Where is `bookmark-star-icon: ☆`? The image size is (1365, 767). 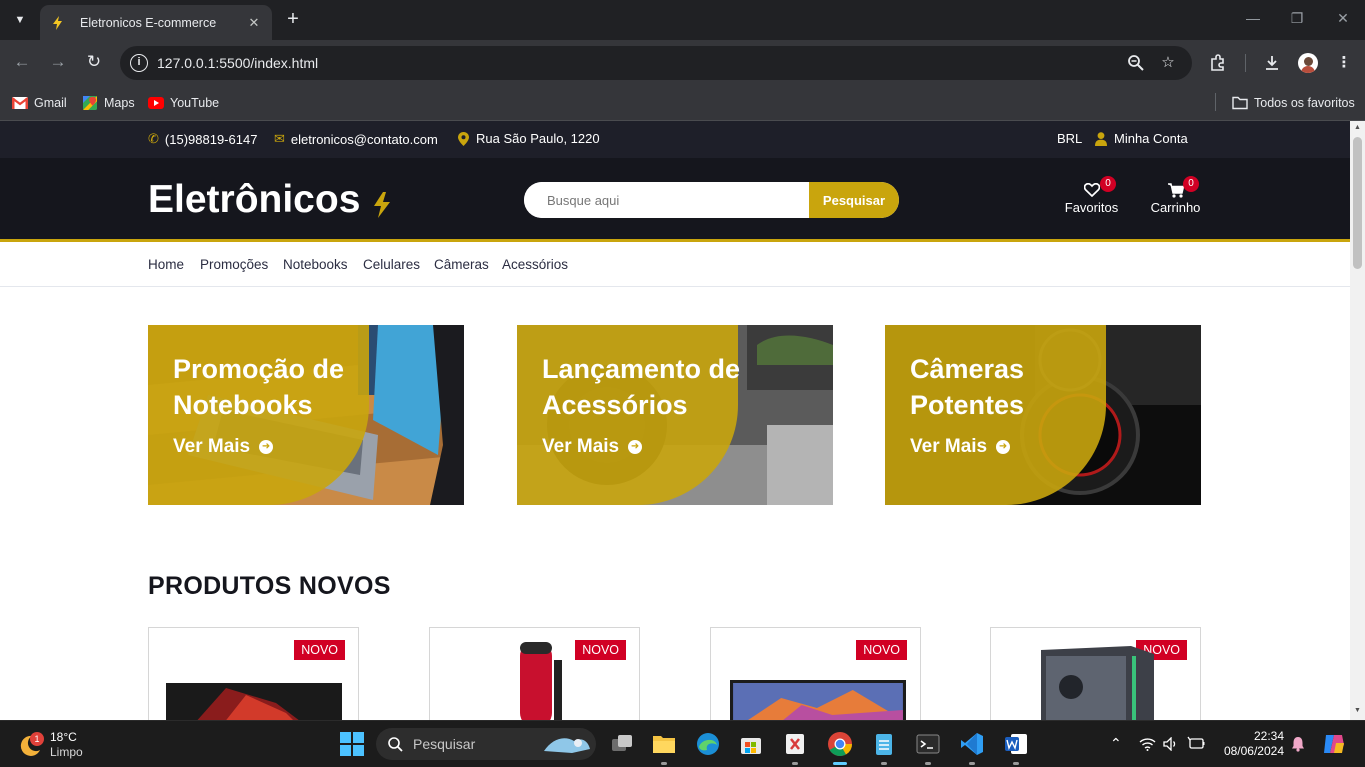
bookmark-star-icon: ☆ is located at coordinates (1168, 63).